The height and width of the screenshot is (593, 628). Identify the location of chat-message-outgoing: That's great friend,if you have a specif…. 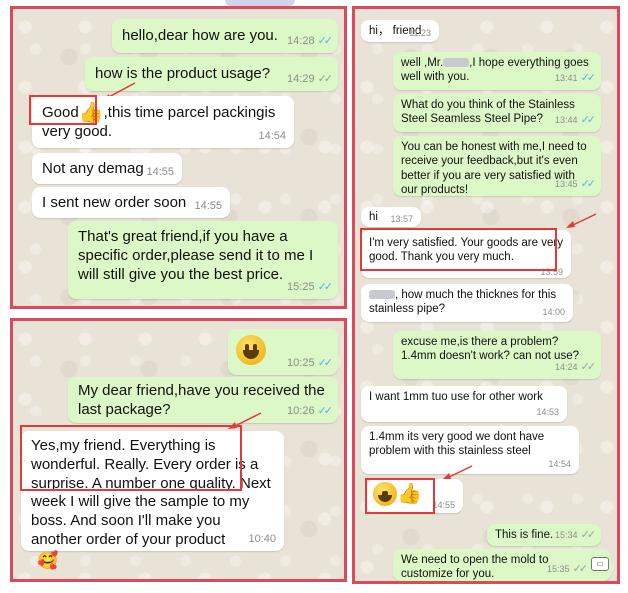
(203, 260).